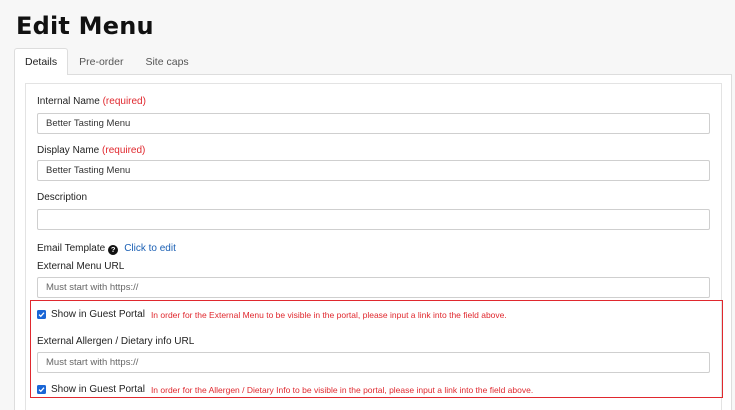  Describe the element at coordinates (373, 170) in the screenshot. I see `display-name-input: Better Tasting Menu` at that location.